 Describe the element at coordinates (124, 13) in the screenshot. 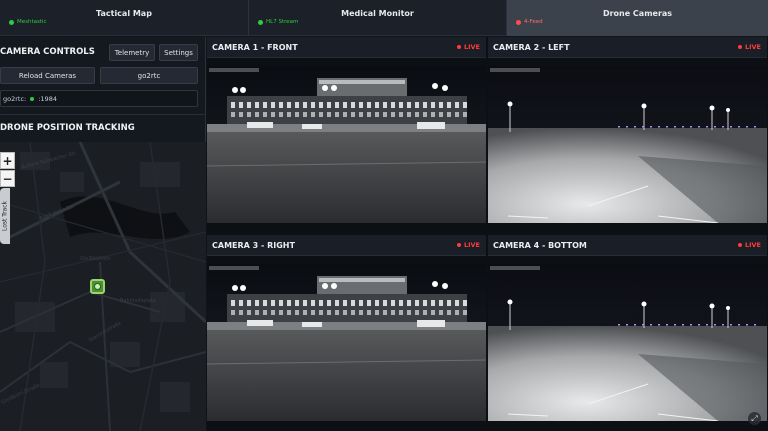

I see `tab-title: Tactical Map` at that location.